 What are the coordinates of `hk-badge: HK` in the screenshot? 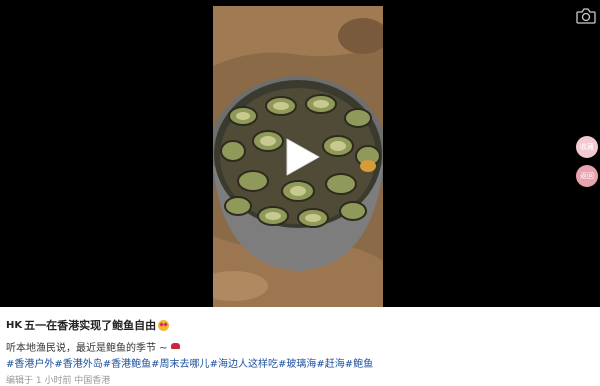 It's located at (14, 325).